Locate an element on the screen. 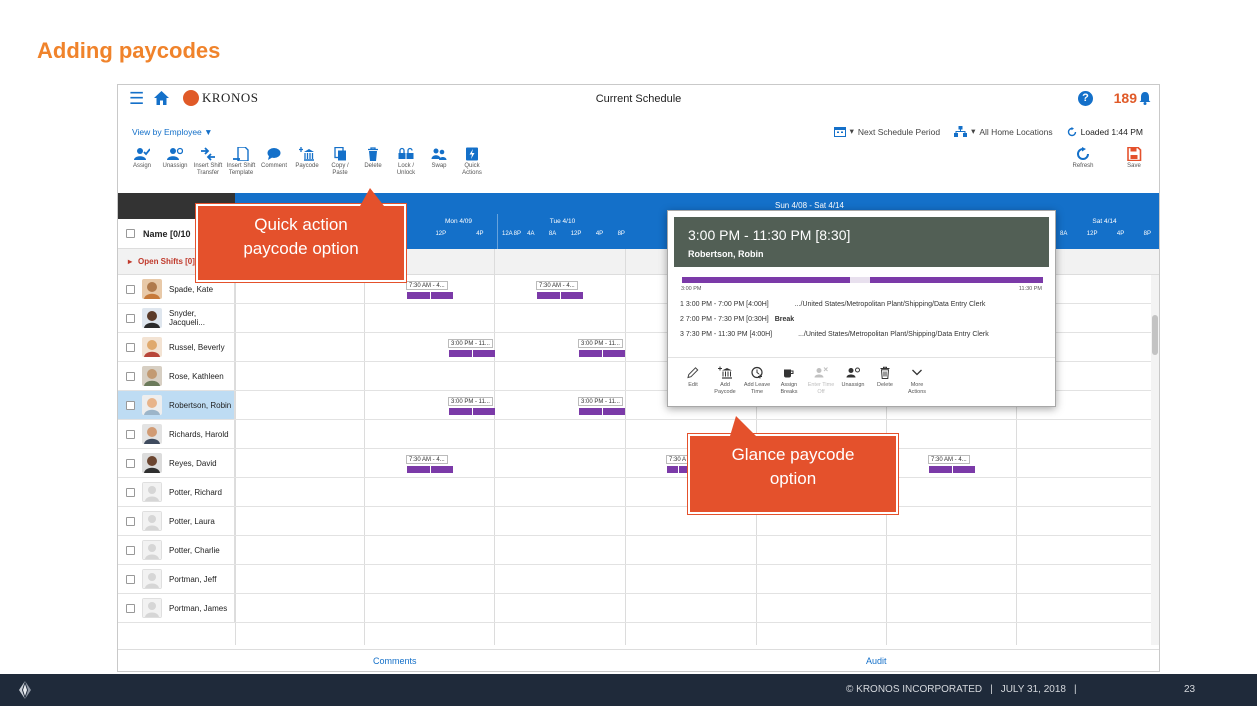 Image resolution: width=1257 pixels, height=706 pixels. delete-label: Delete is located at coordinates (373, 166).